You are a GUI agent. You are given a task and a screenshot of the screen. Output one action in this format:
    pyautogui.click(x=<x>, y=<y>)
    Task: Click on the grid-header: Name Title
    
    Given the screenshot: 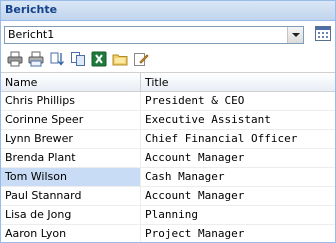 What is the action you would take?
    pyautogui.click(x=168, y=82)
    